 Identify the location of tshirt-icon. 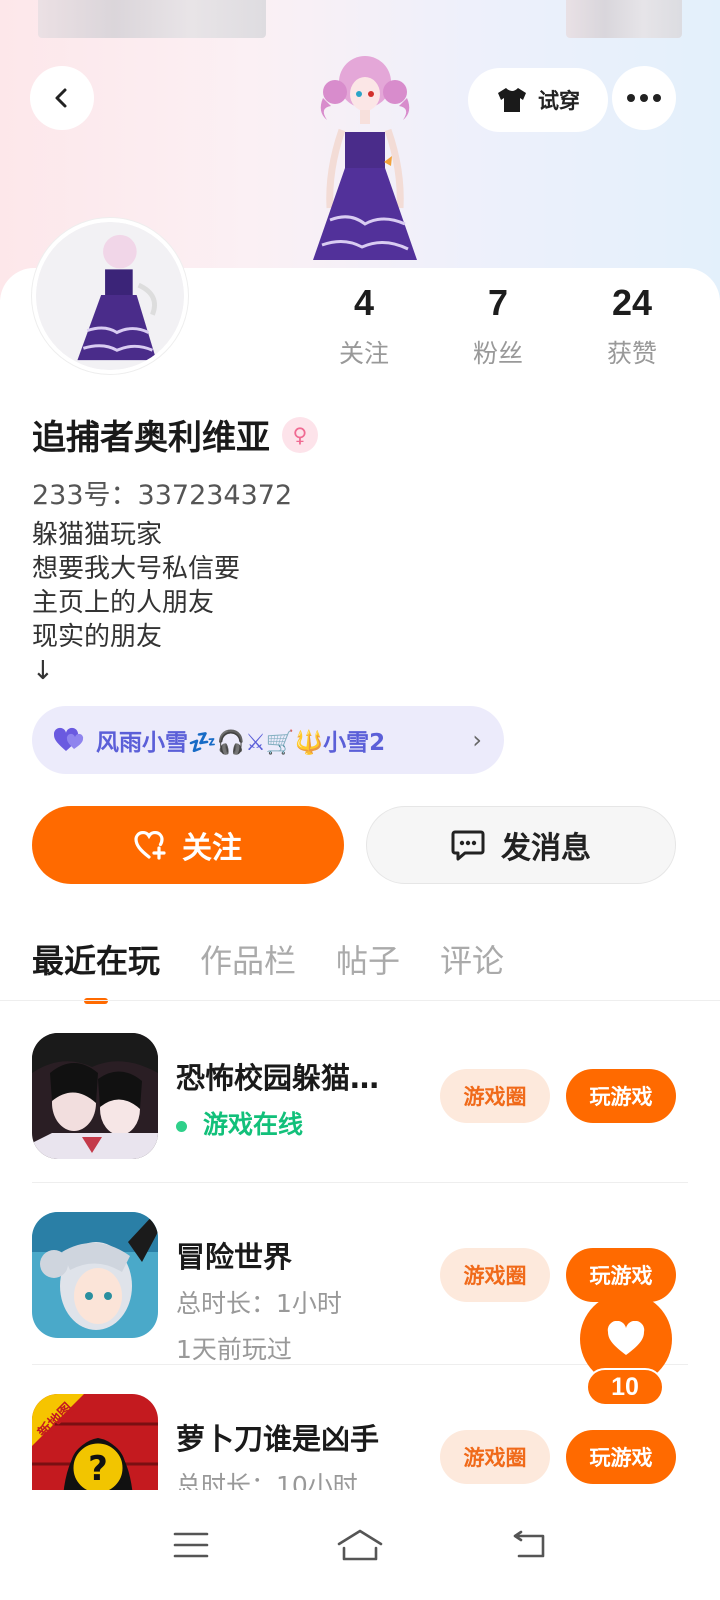
(512, 100).